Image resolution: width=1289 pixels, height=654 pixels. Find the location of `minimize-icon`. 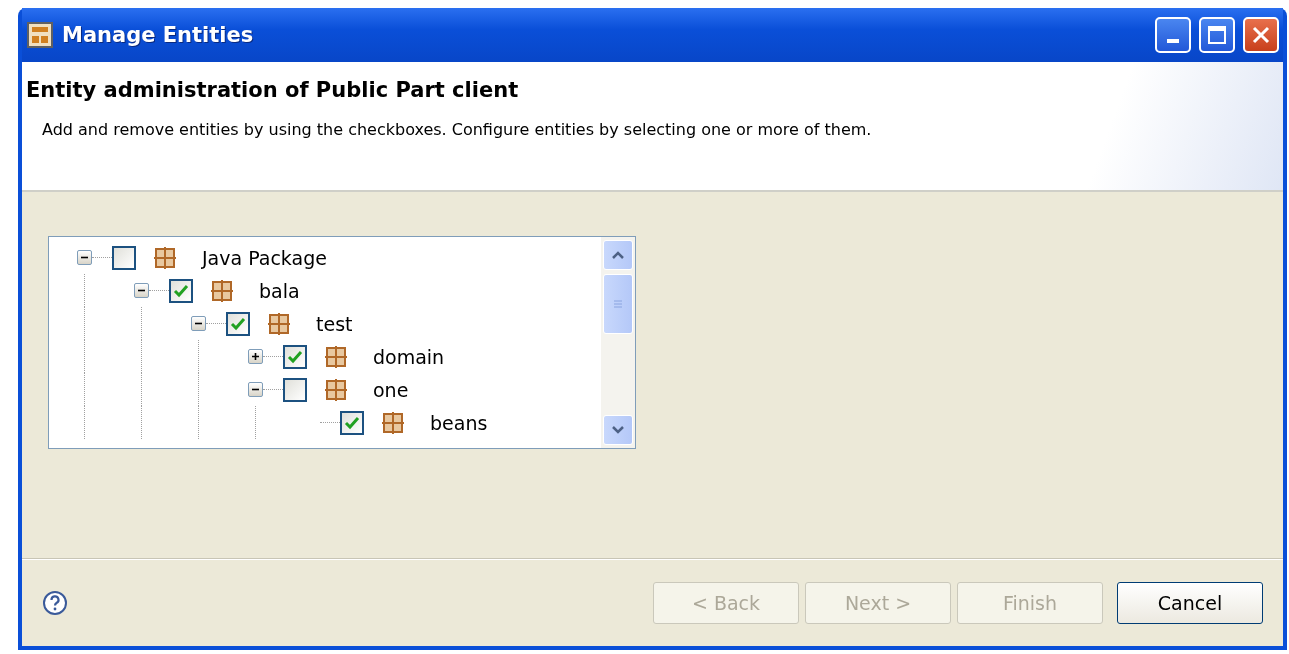

minimize-icon is located at coordinates (1173, 41).